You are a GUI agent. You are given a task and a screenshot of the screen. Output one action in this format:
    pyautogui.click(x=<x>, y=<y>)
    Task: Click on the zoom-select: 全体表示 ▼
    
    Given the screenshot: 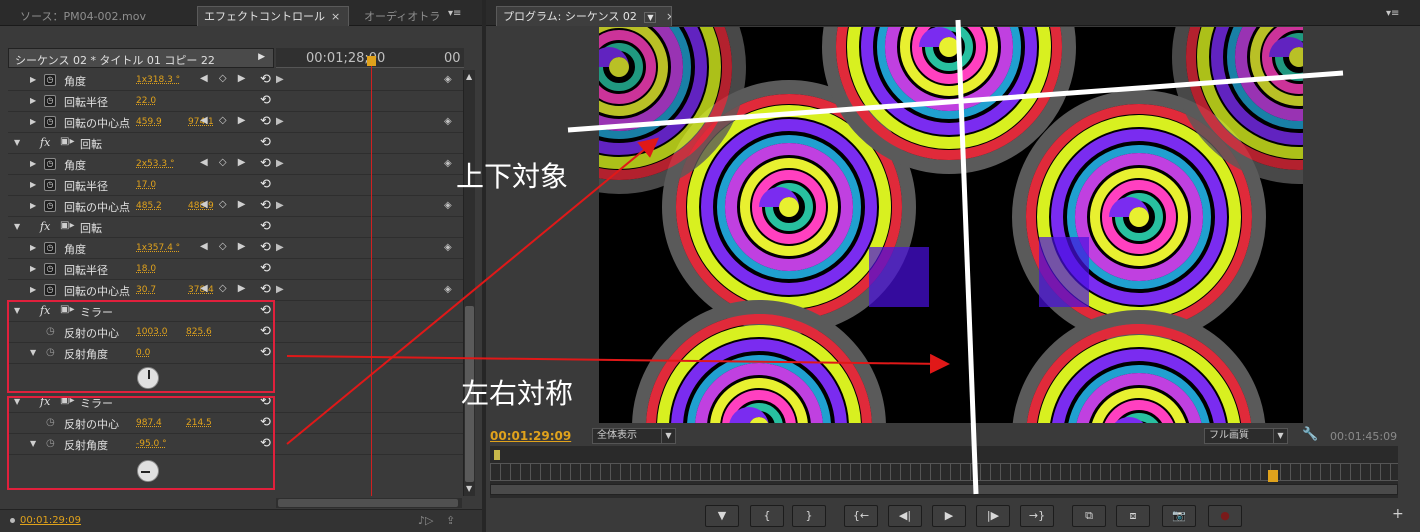 What is the action you would take?
    pyautogui.click(x=634, y=436)
    